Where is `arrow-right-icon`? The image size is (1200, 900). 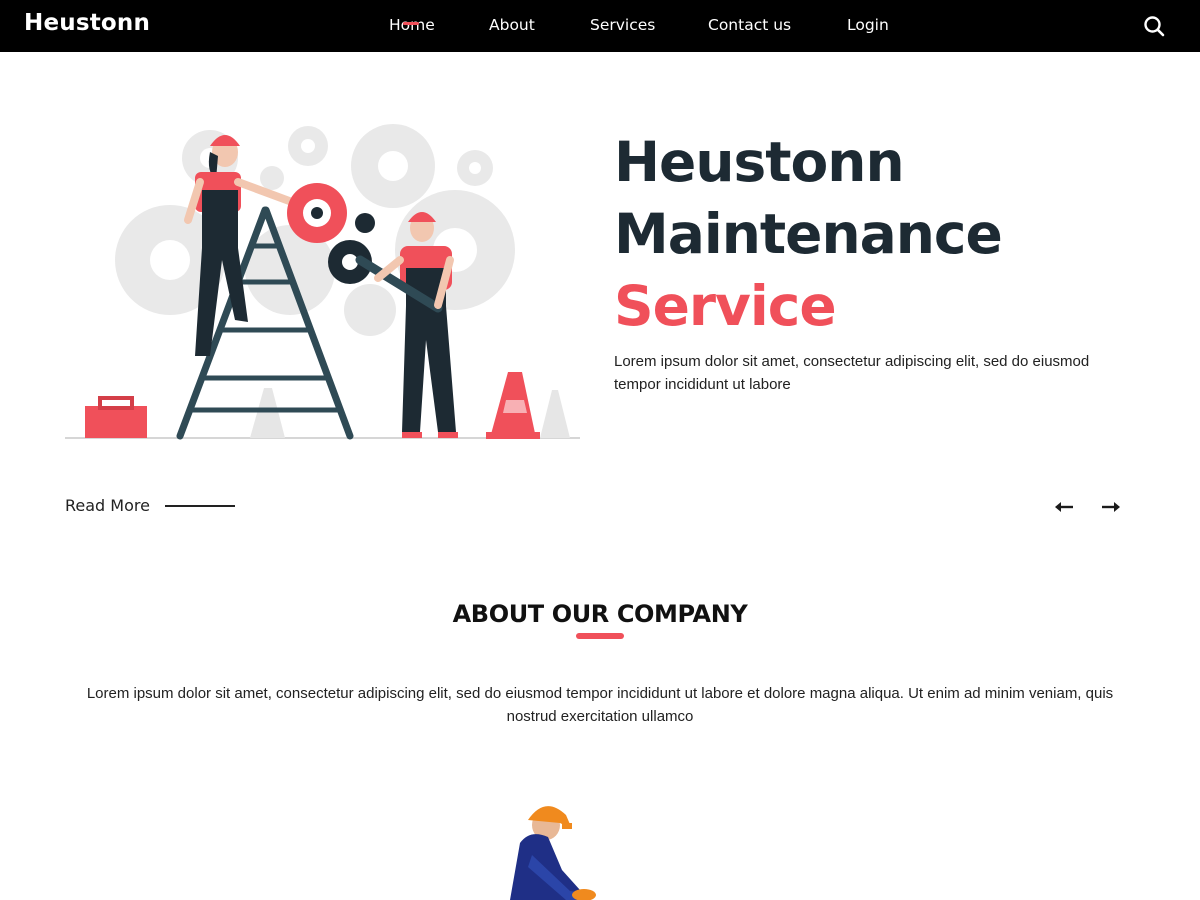
arrow-right-icon is located at coordinates (1111, 507).